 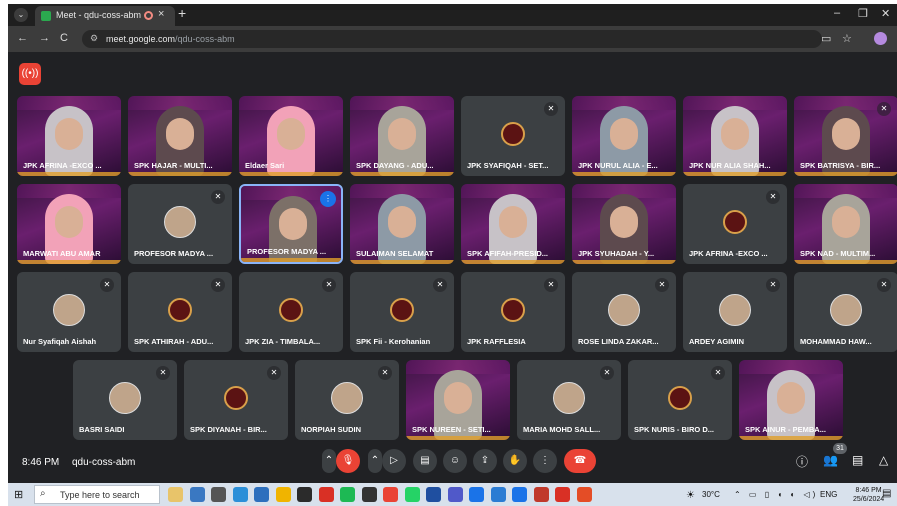 I want to click on edge-browser-icon, so click(x=240, y=494).